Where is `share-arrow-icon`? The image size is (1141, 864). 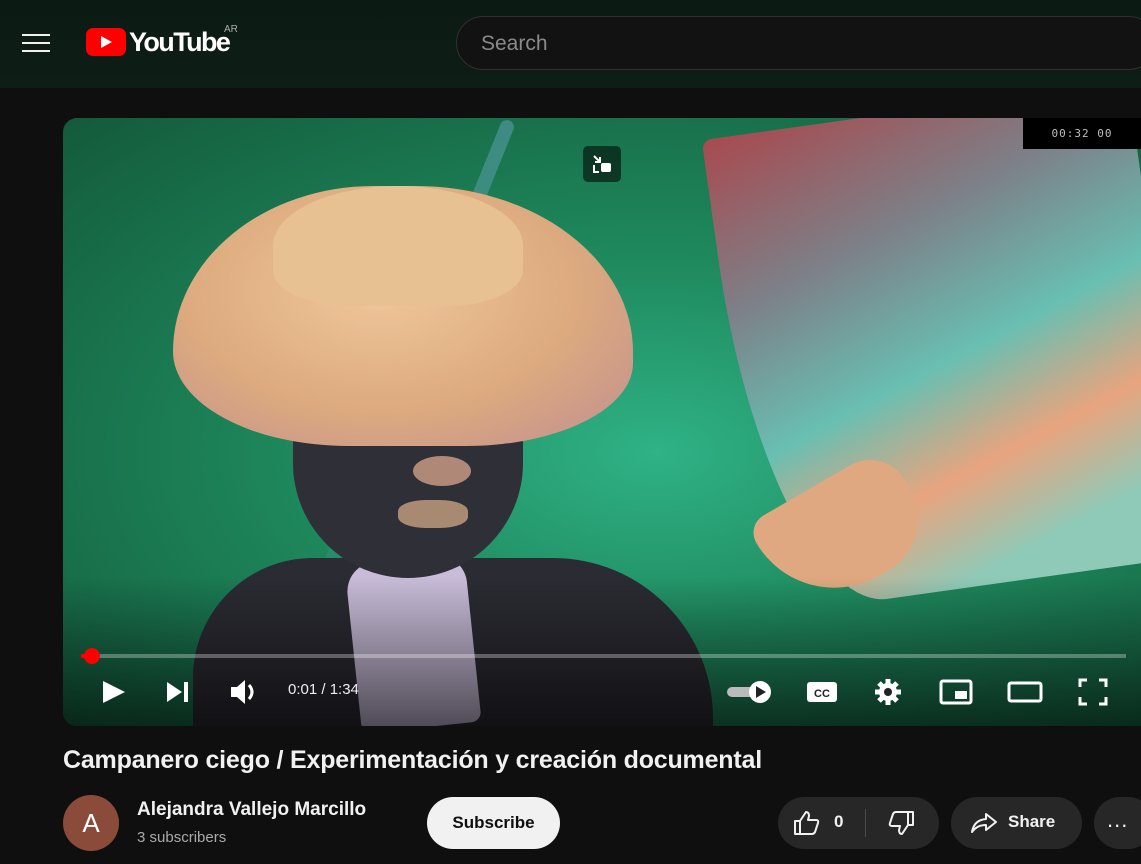
share-arrow-icon is located at coordinates (984, 823).